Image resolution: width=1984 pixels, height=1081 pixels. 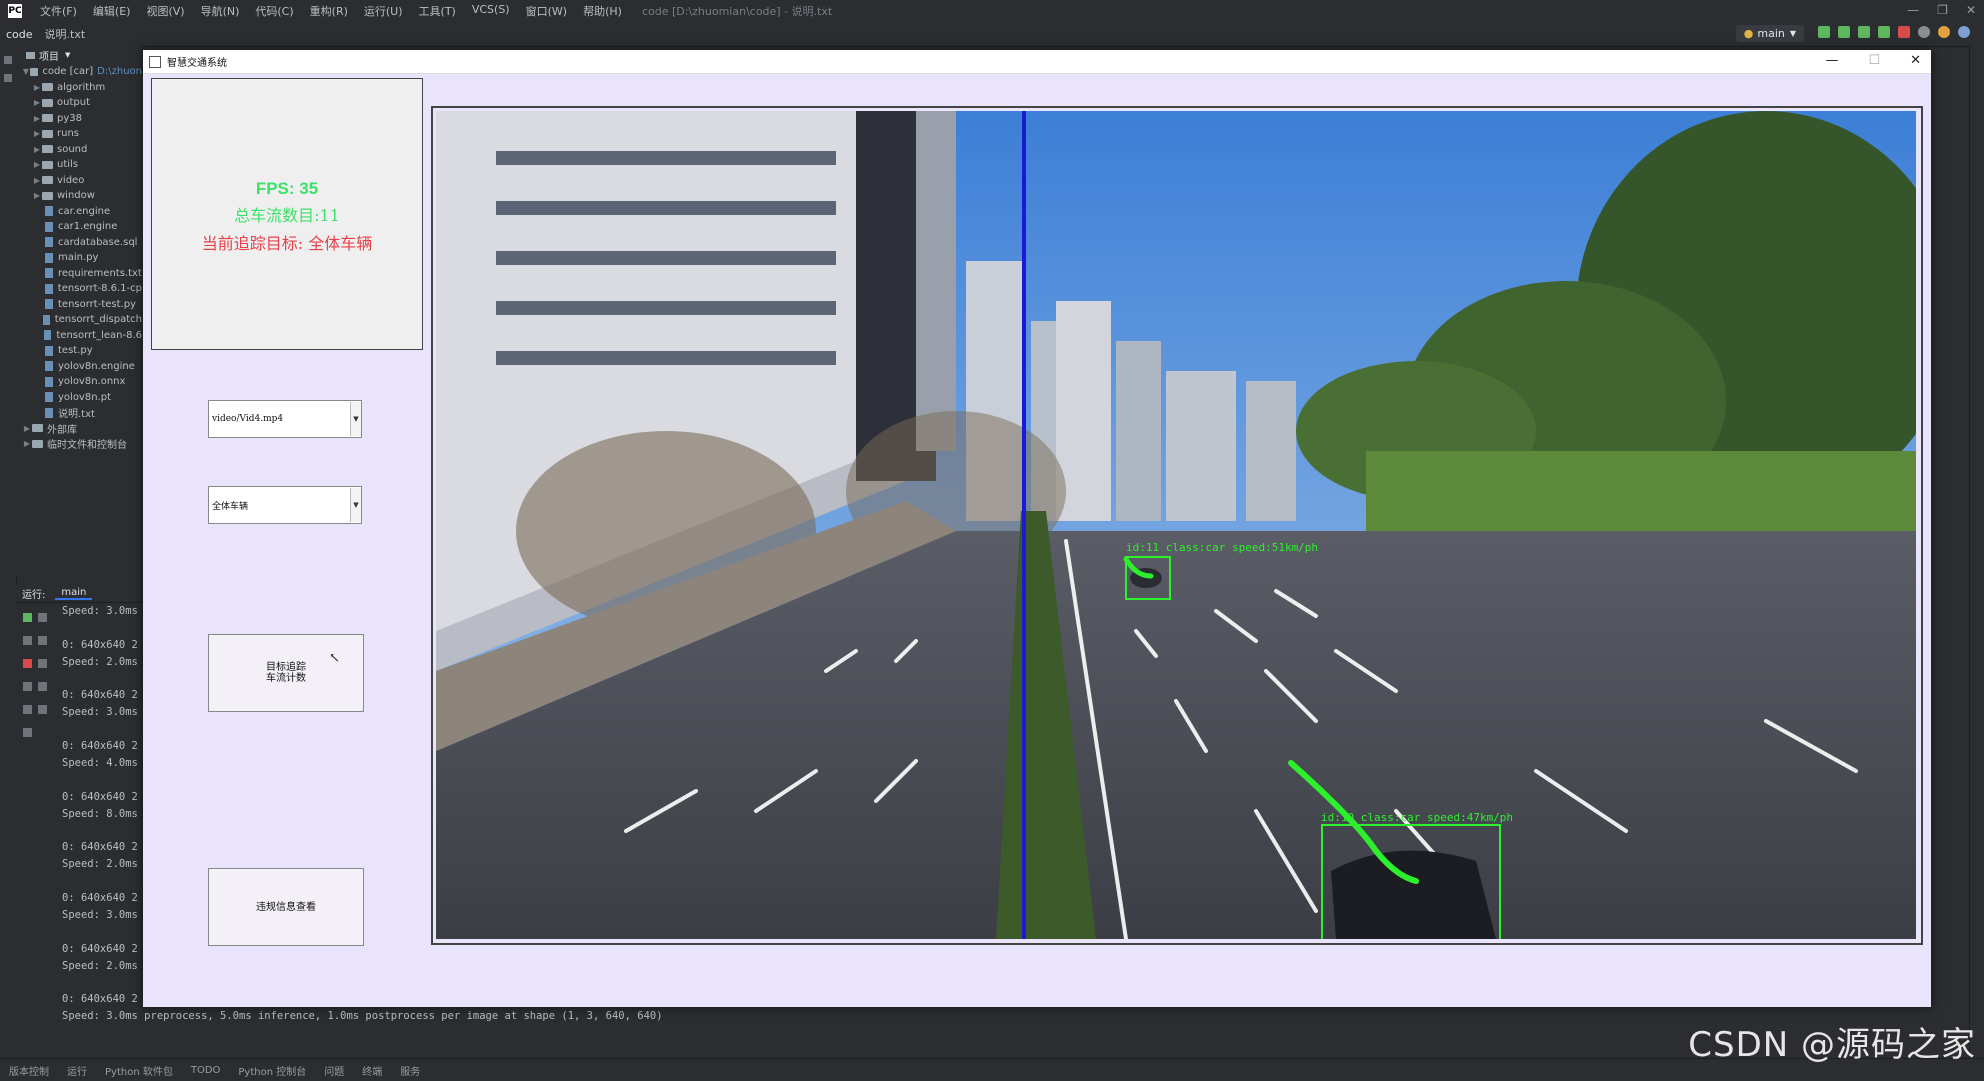 What do you see at coordinates (197, 63) in the screenshot?
I see `app-title: 智慧交通系统` at bounding box center [197, 63].